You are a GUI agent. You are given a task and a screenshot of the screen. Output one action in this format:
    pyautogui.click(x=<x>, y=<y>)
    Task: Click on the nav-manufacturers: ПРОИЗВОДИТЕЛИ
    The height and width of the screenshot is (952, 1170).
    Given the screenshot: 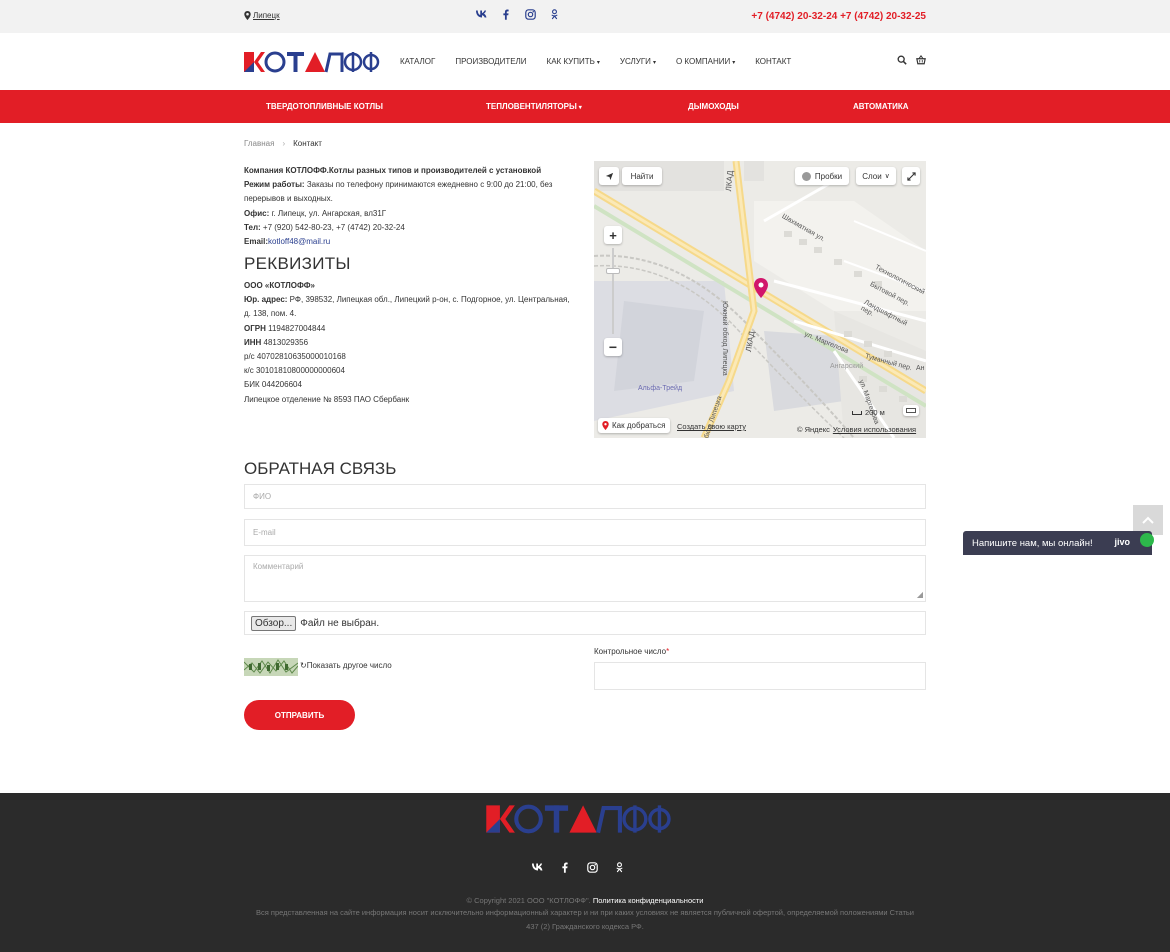 What is the action you would take?
    pyautogui.click(x=490, y=61)
    